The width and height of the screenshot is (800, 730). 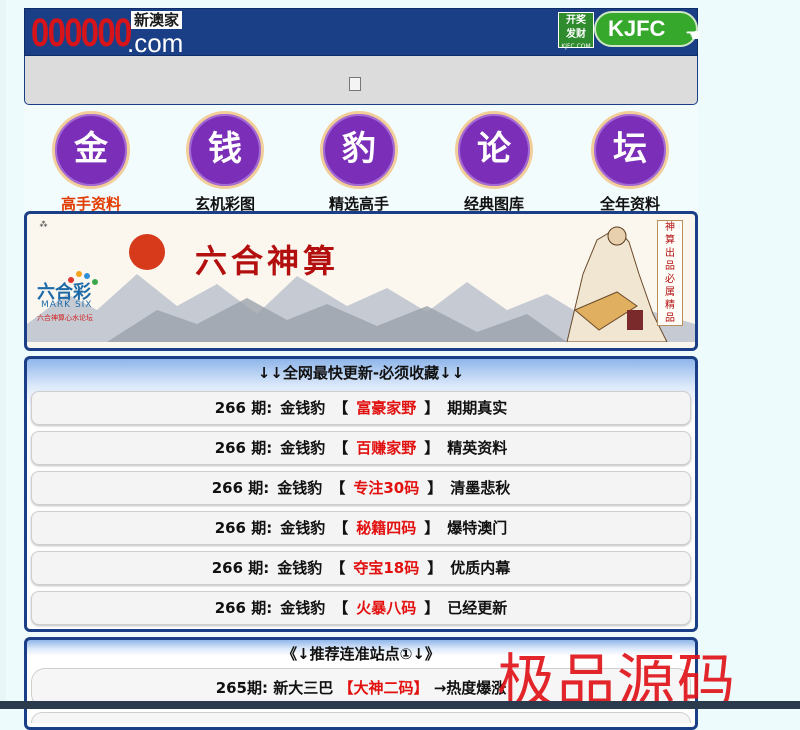 I want to click on nav-item-jingxuan: 豹 精选高手, so click(x=359, y=159).